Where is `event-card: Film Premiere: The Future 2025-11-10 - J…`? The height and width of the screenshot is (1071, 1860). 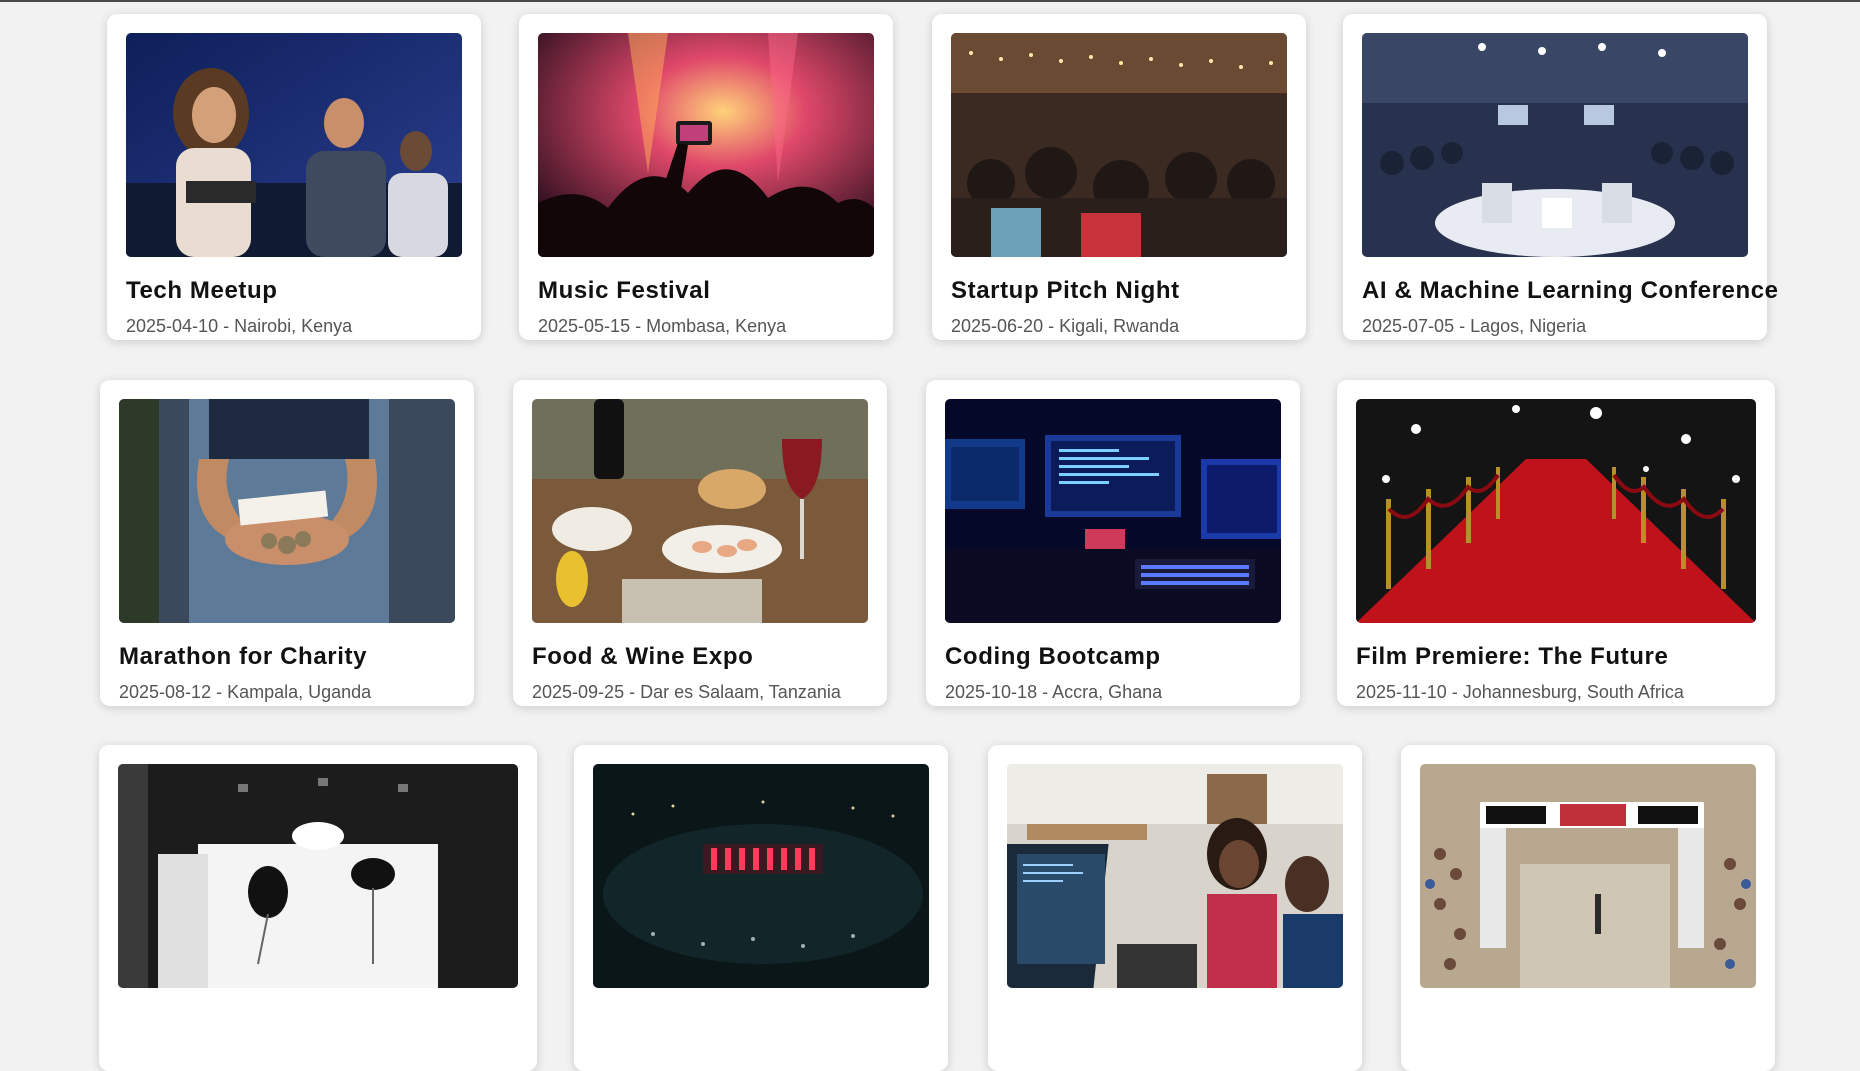
event-card: Film Premiere: The Future 2025-11-10 - J… is located at coordinates (1556, 543).